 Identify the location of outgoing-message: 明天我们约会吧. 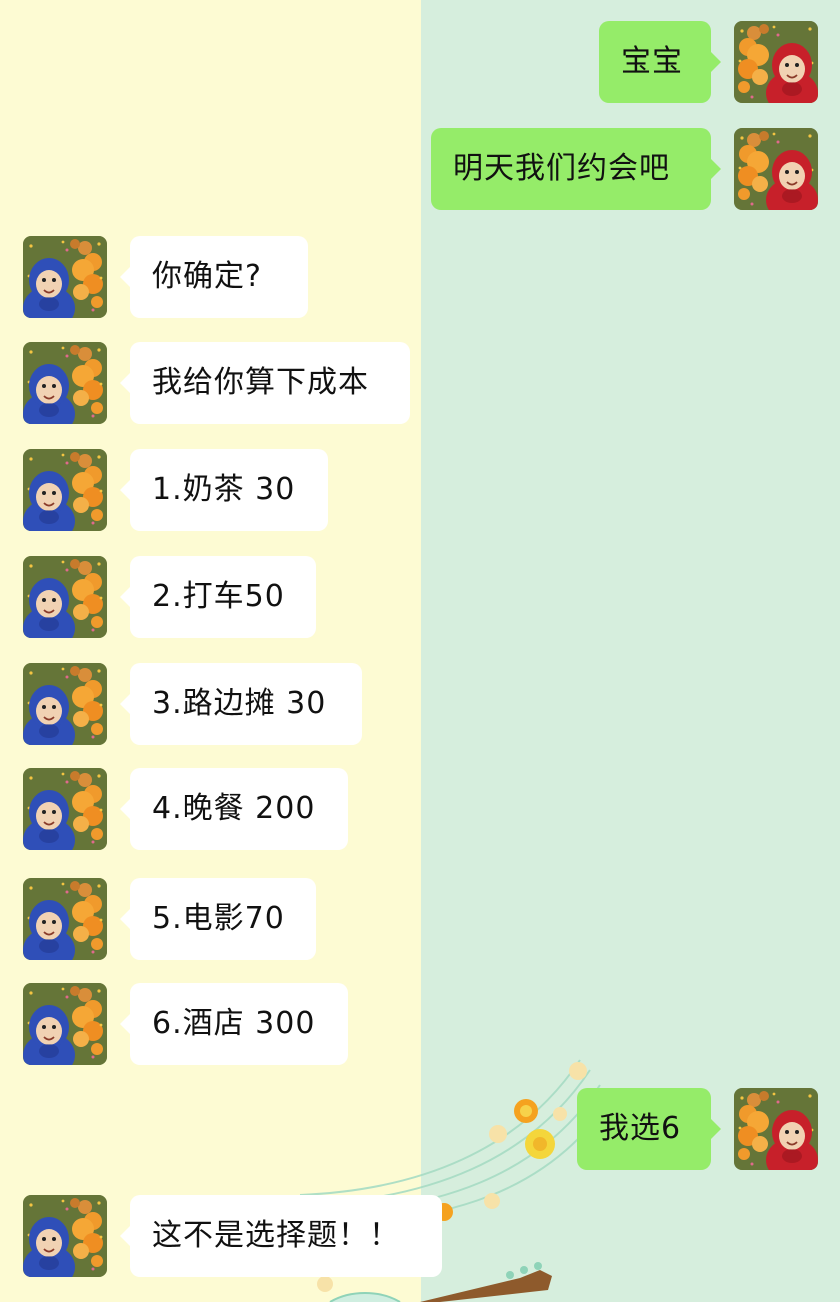
(420, 169).